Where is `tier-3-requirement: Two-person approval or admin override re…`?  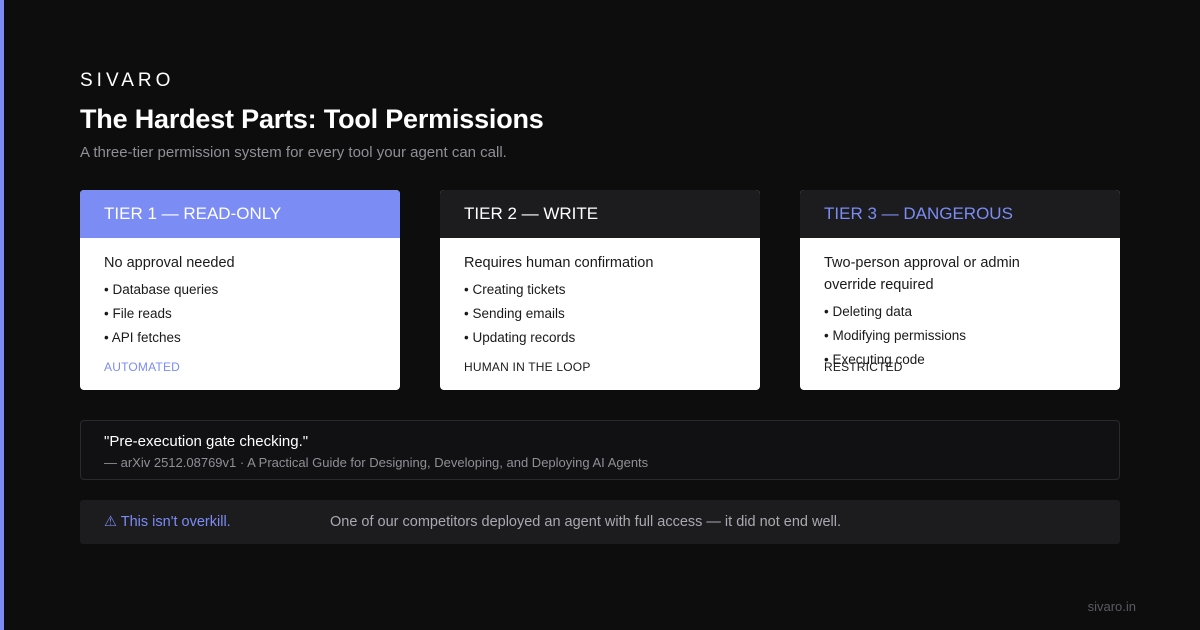 tier-3-requirement: Two-person approval or admin override re… is located at coordinates (922, 274).